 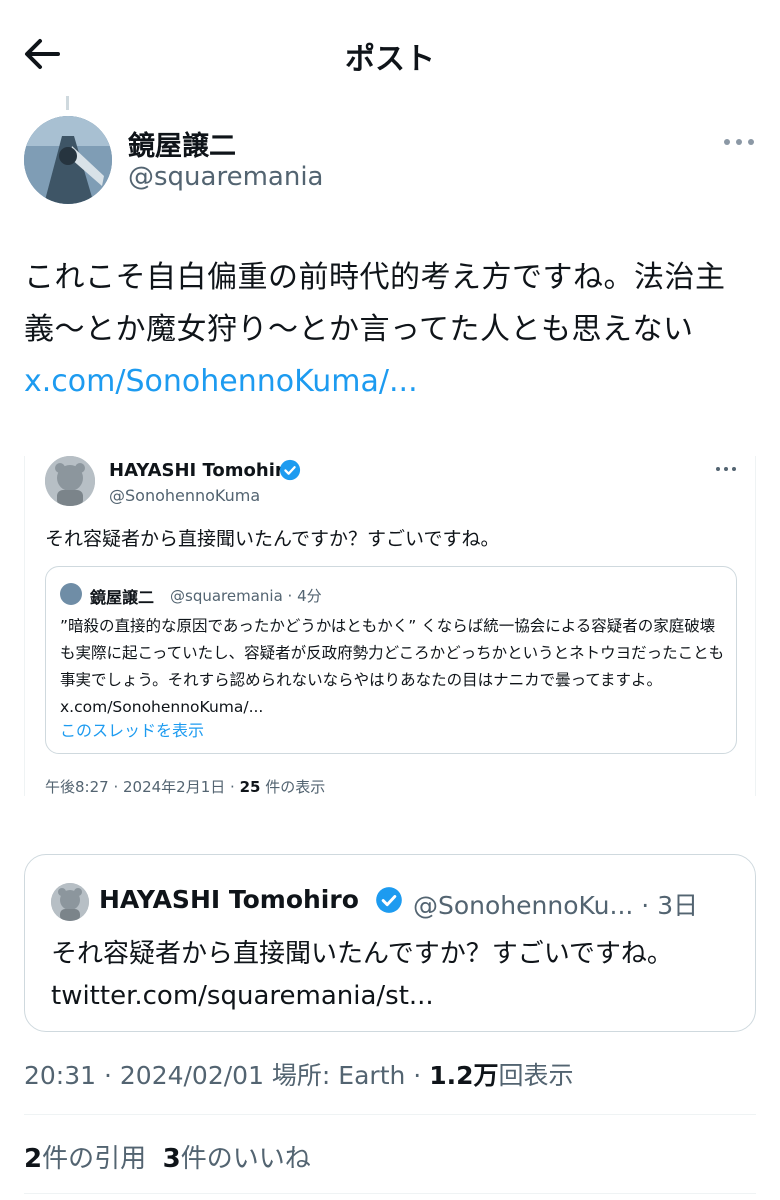 What do you see at coordinates (71, 594) in the screenshot?
I see `quoted-avatar` at bounding box center [71, 594].